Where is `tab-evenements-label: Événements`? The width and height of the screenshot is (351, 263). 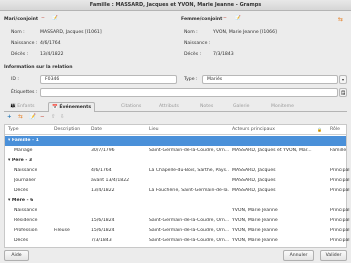
tab-evenements-label: Événements is located at coordinates (75, 107).